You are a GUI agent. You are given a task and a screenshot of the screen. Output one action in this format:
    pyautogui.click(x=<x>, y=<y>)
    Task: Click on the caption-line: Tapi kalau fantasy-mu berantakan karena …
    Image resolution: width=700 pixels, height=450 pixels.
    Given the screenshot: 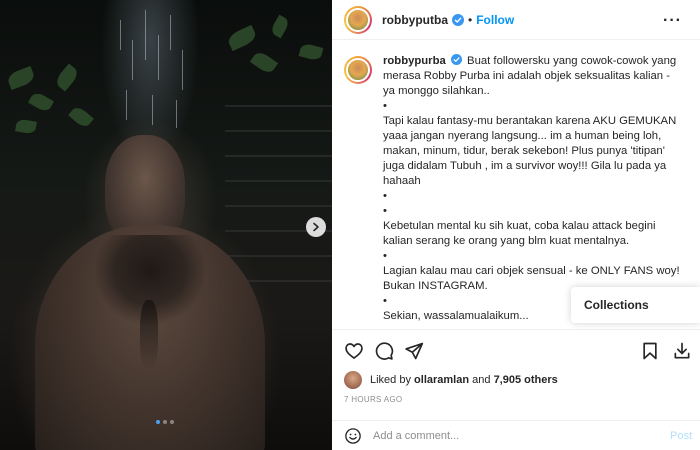 What is the action you would take?
    pyautogui.click(x=530, y=151)
    